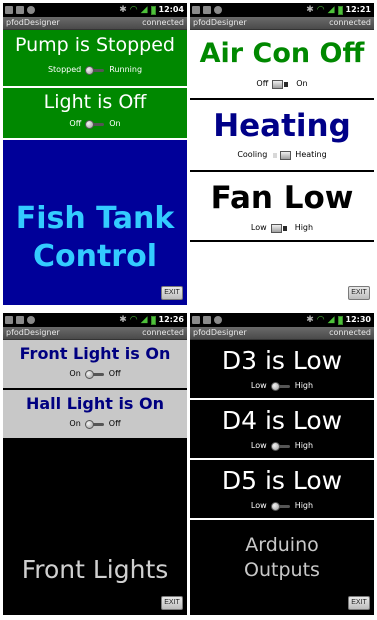 This screenshot has width=377, height=620. Describe the element at coordinates (280, 506) in the screenshot. I see `d5-toggle-switch` at that location.